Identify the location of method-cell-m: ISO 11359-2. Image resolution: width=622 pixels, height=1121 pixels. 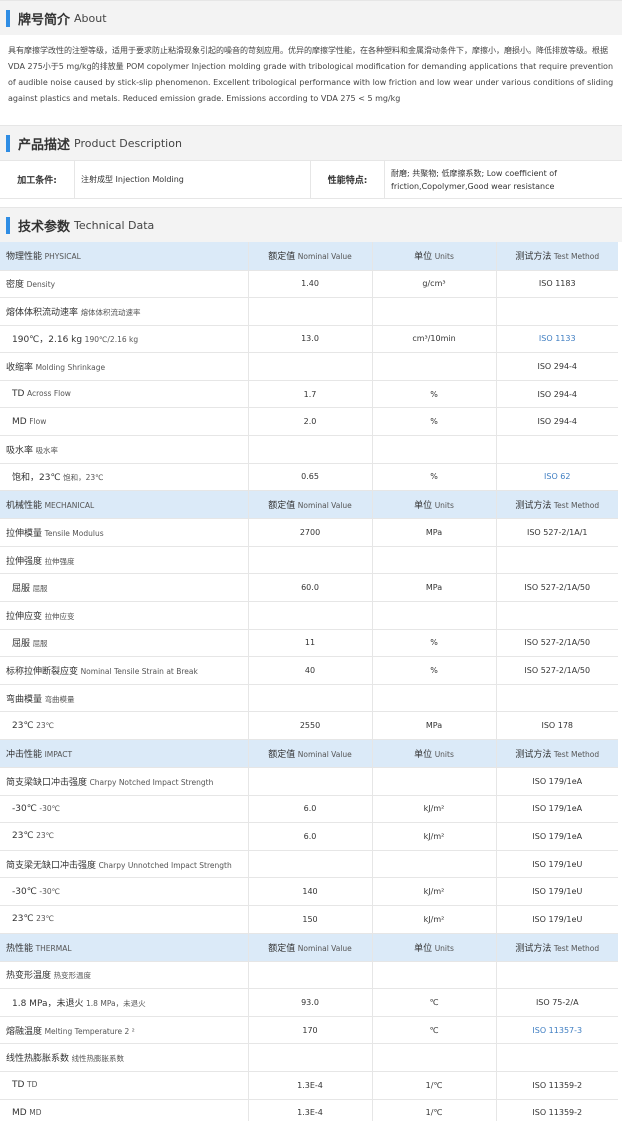
(557, 1113).